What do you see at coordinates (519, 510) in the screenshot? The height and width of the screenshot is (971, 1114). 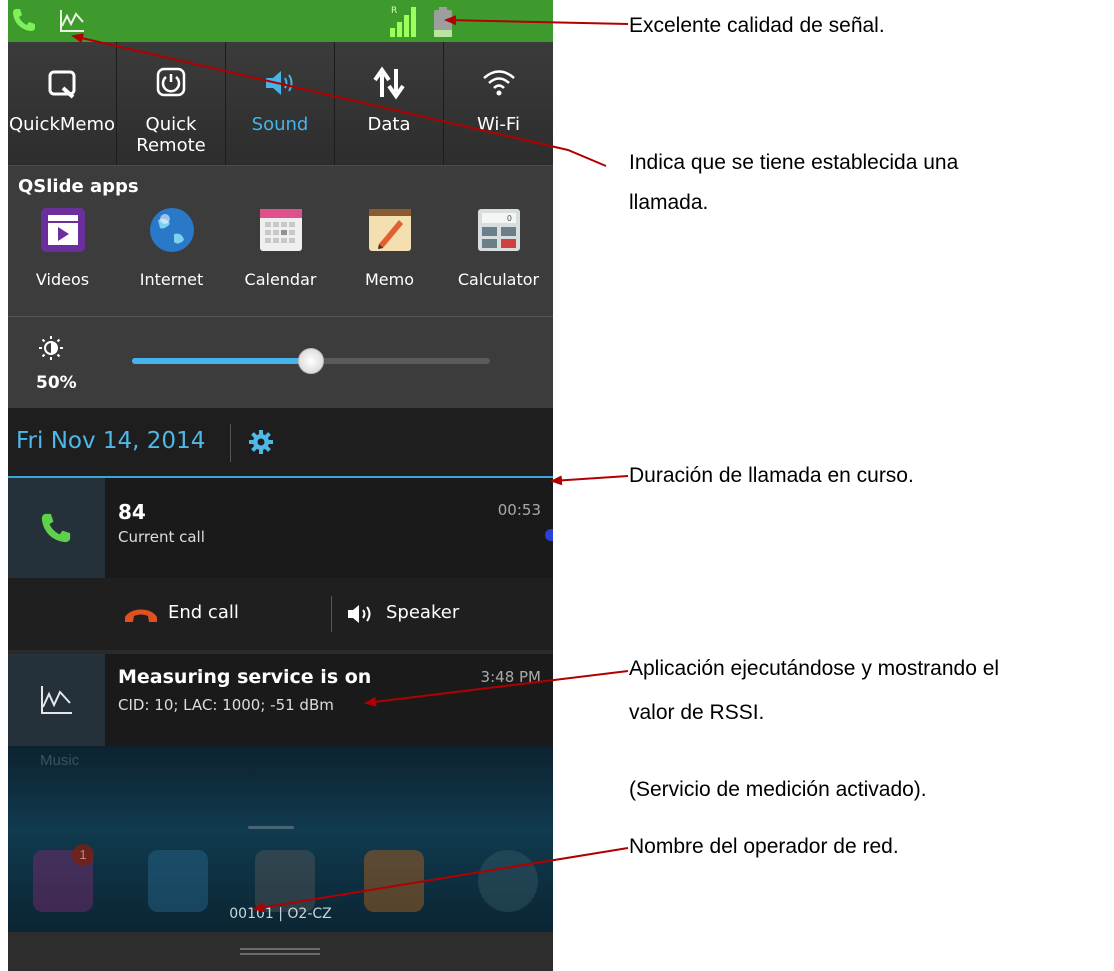 I see `call-duration: 00:53` at bounding box center [519, 510].